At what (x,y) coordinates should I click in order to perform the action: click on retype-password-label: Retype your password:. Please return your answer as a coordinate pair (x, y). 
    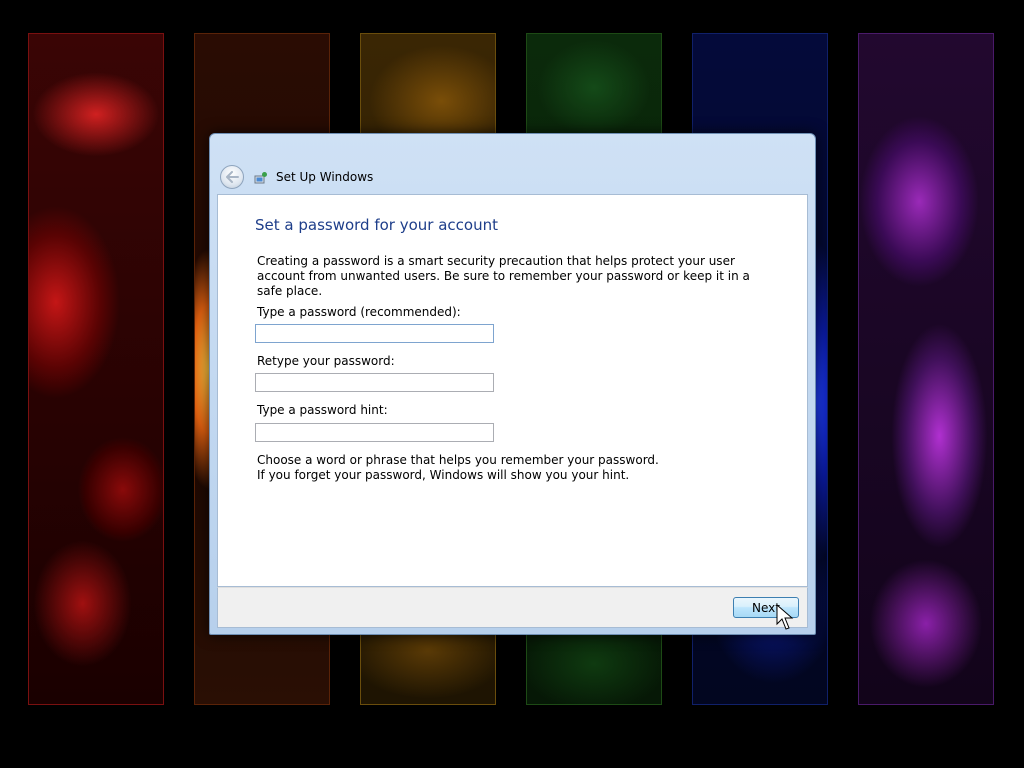
    Looking at the image, I should click on (326, 361).